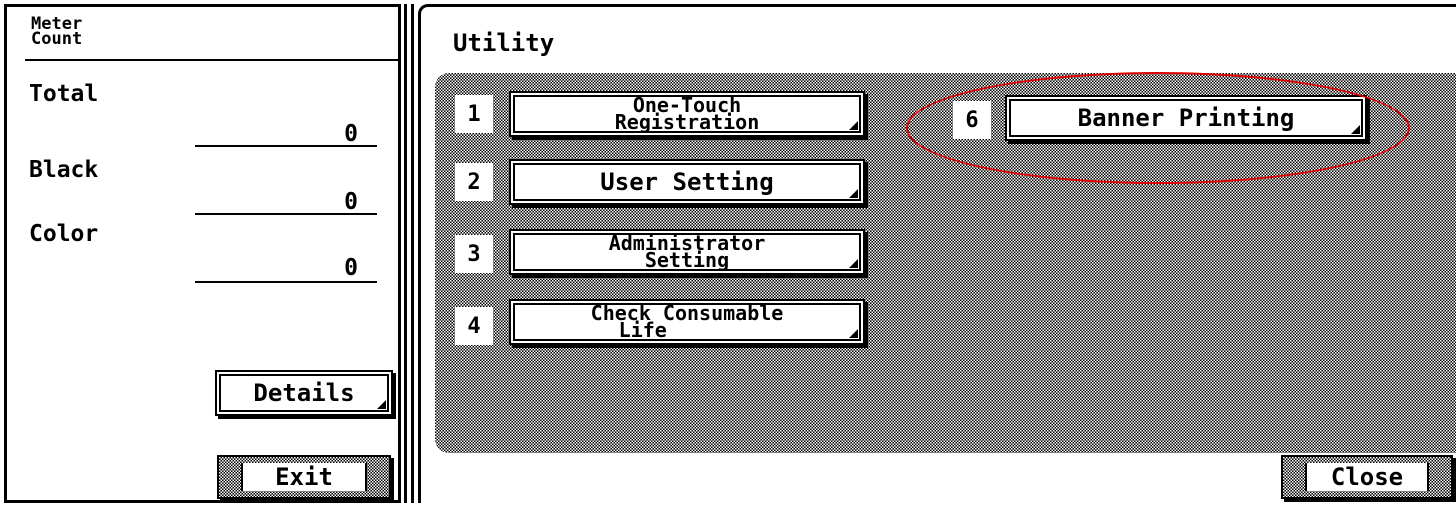 The height and width of the screenshot is (507, 1456). Describe the element at coordinates (474, 114) in the screenshot. I see `item-number-1: 1` at that location.